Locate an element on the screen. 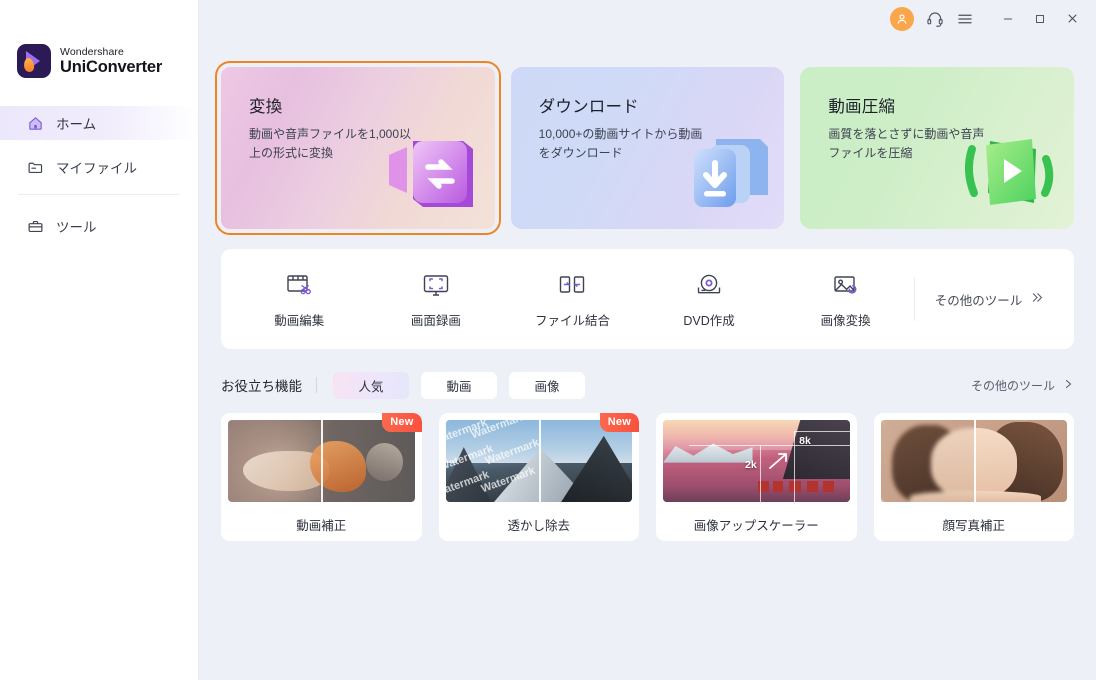 The image size is (1096, 680). feature-card-label: 透かし除去 is located at coordinates (538, 526).